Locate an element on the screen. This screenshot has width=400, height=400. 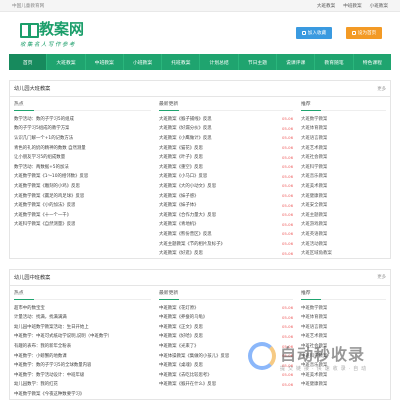
top-link: 中班教案 is located at coordinates (352, 6).